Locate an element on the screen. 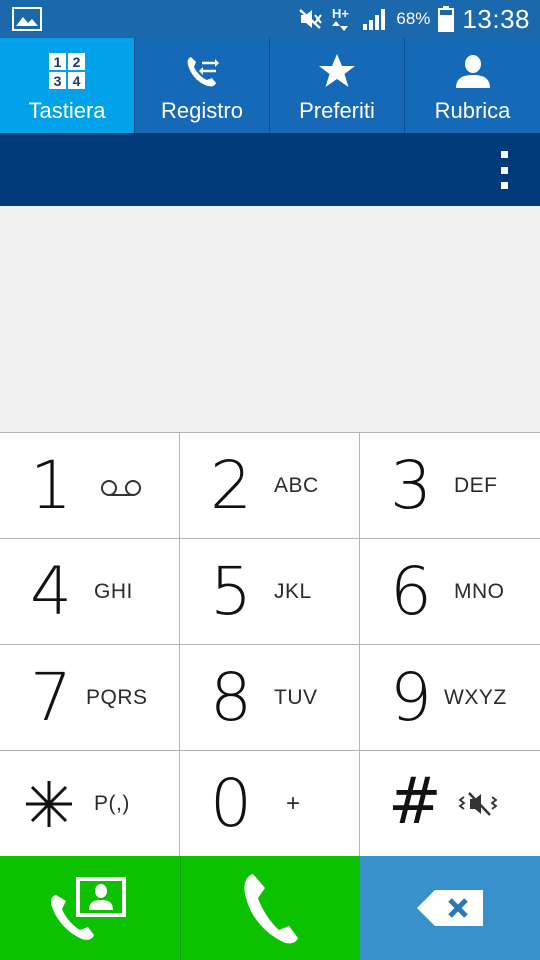  key-letters: GHI is located at coordinates (113, 591).